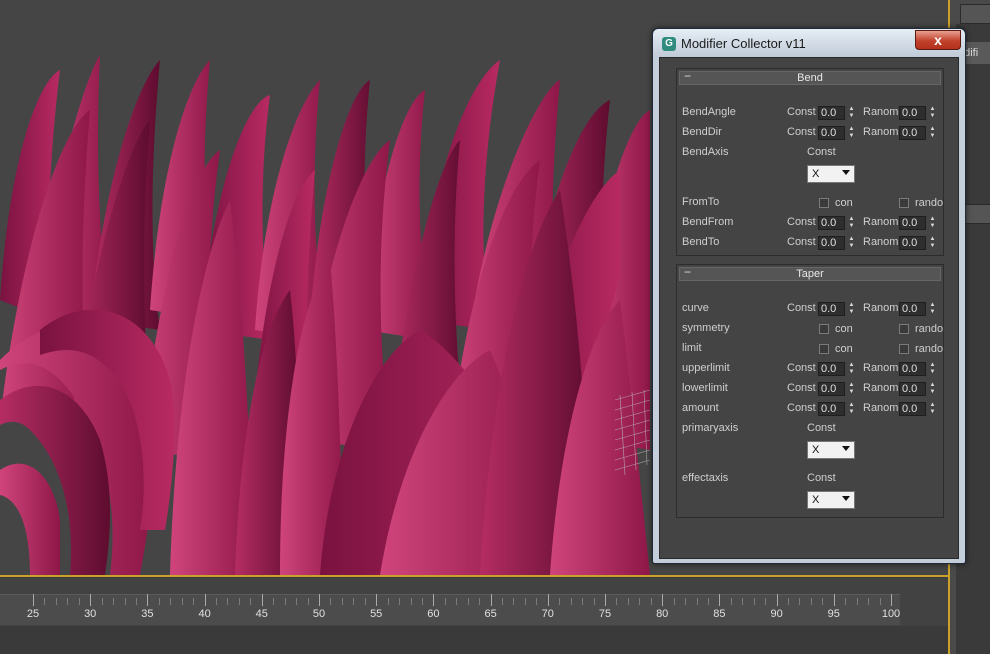 Image resolution: width=990 pixels, height=654 pixels. What do you see at coordinates (719, 614) in the screenshot?
I see `ruler-label: 85` at bounding box center [719, 614].